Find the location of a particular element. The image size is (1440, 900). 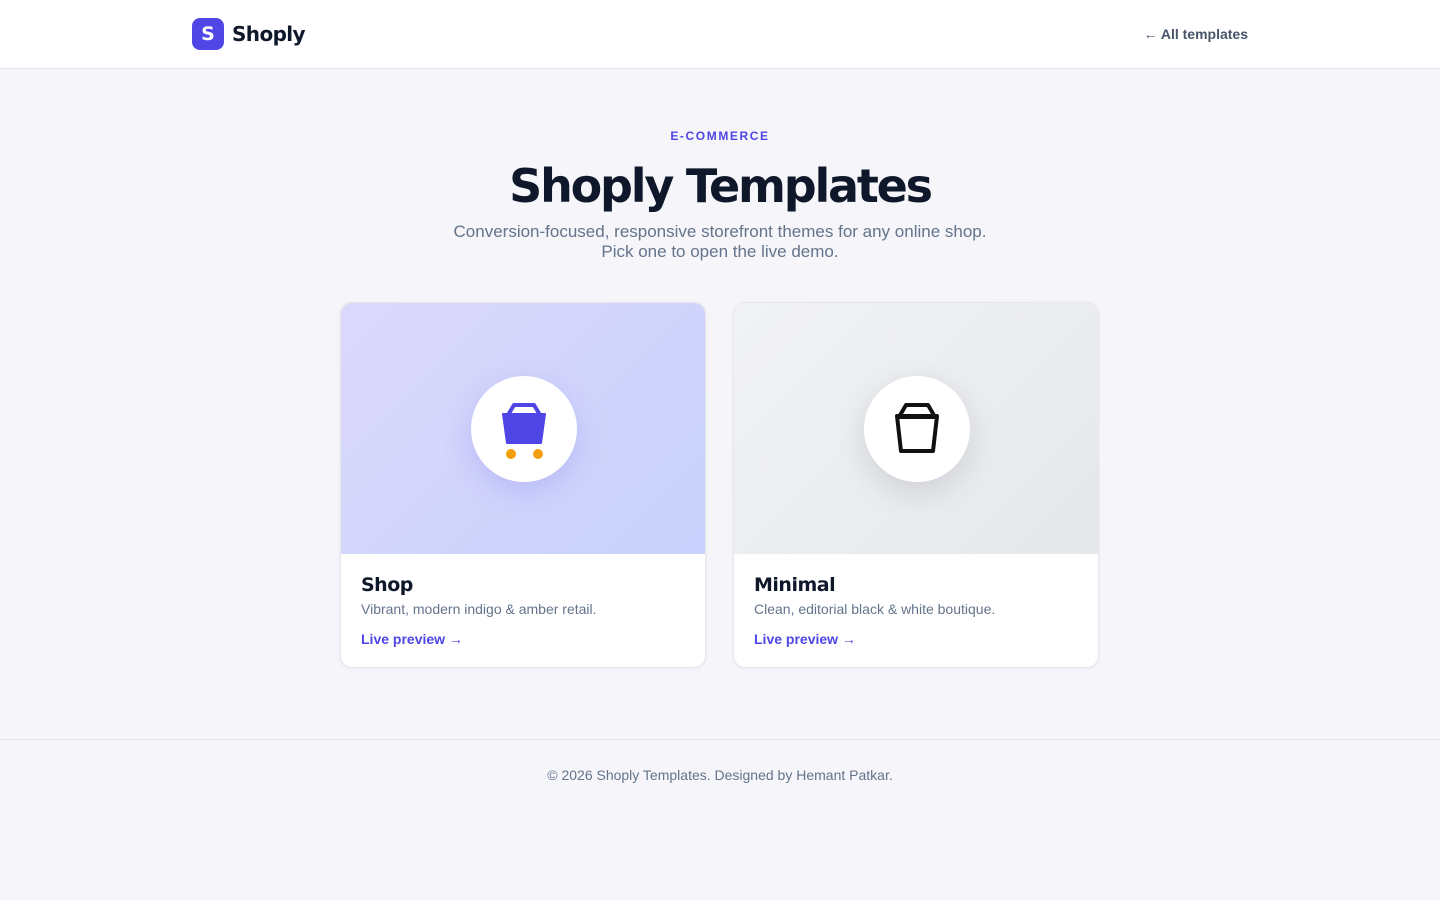

brand-logo-icon: S is located at coordinates (208, 34).